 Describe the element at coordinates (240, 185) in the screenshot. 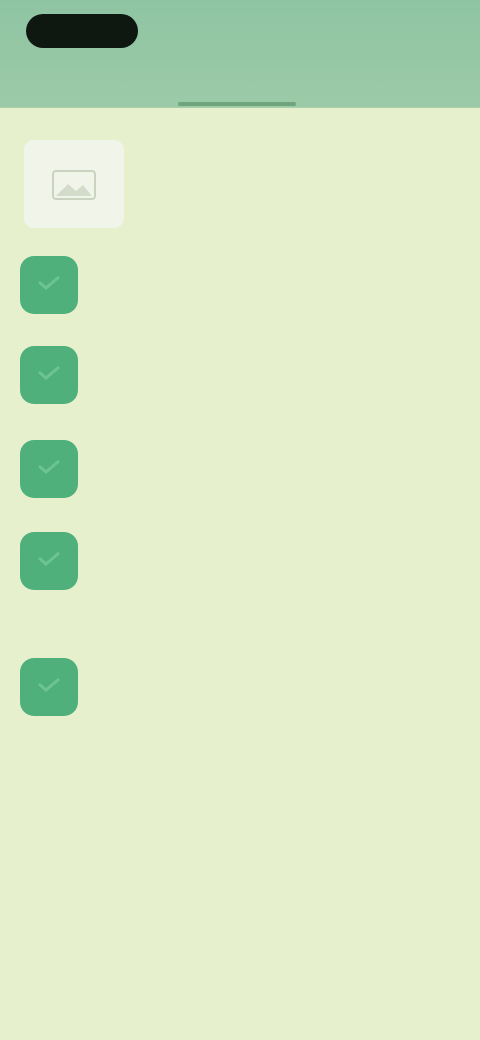

I see `profile-header` at that location.